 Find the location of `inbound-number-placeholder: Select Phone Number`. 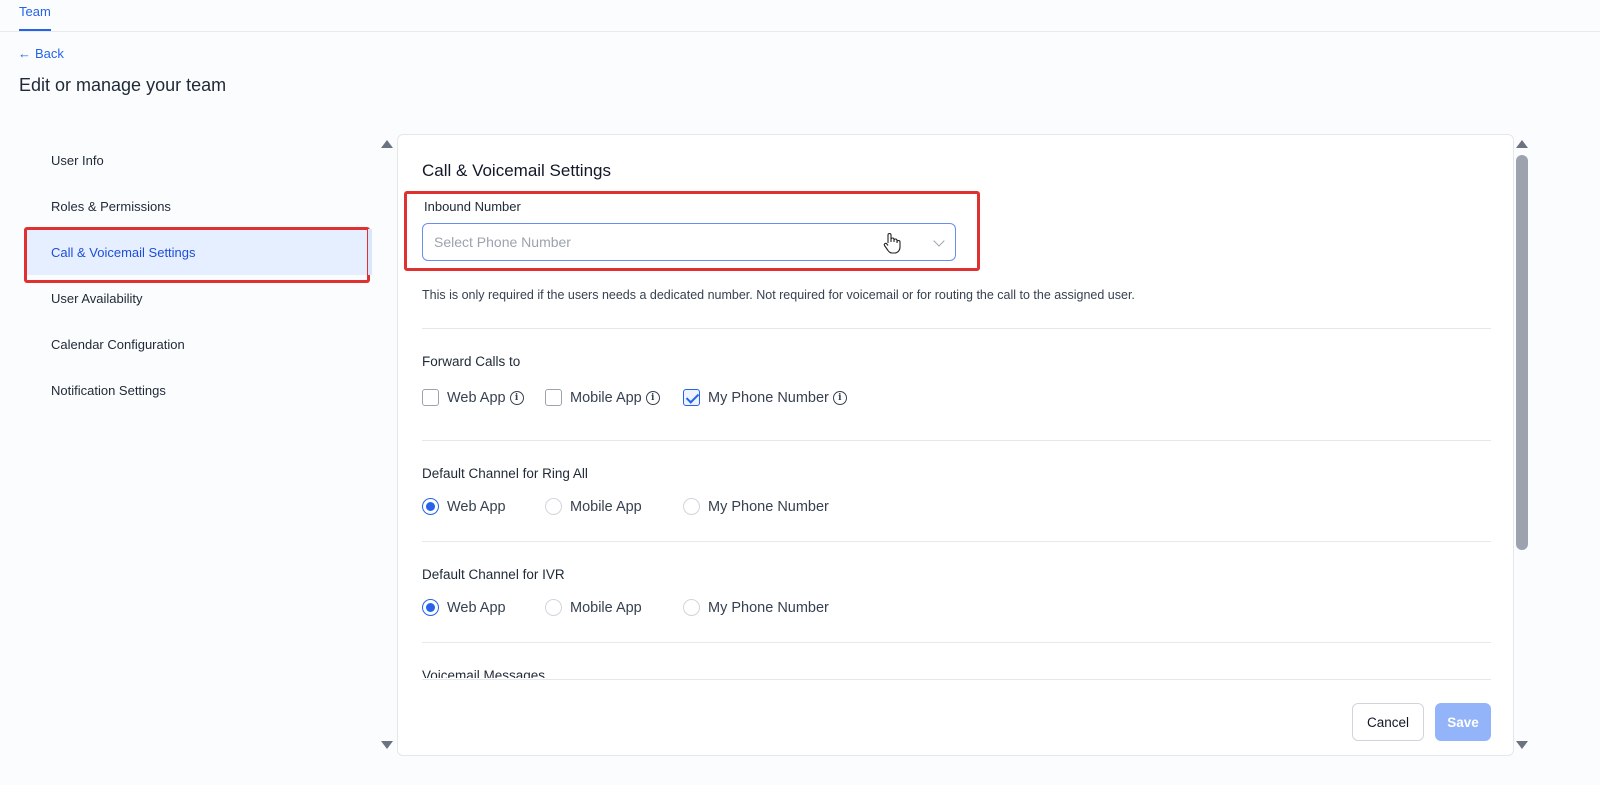

inbound-number-placeholder: Select Phone Number is located at coordinates (502, 242).